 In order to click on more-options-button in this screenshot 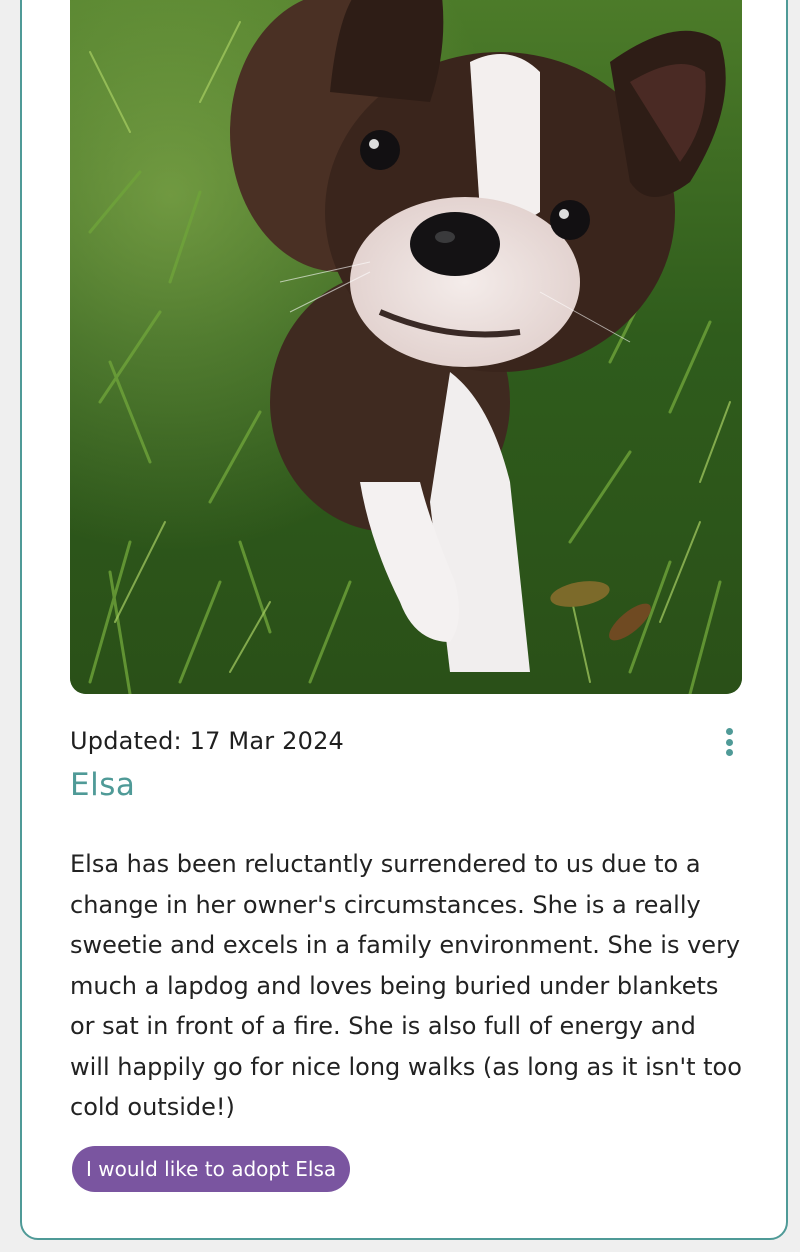, I will do `click(729, 742)`.